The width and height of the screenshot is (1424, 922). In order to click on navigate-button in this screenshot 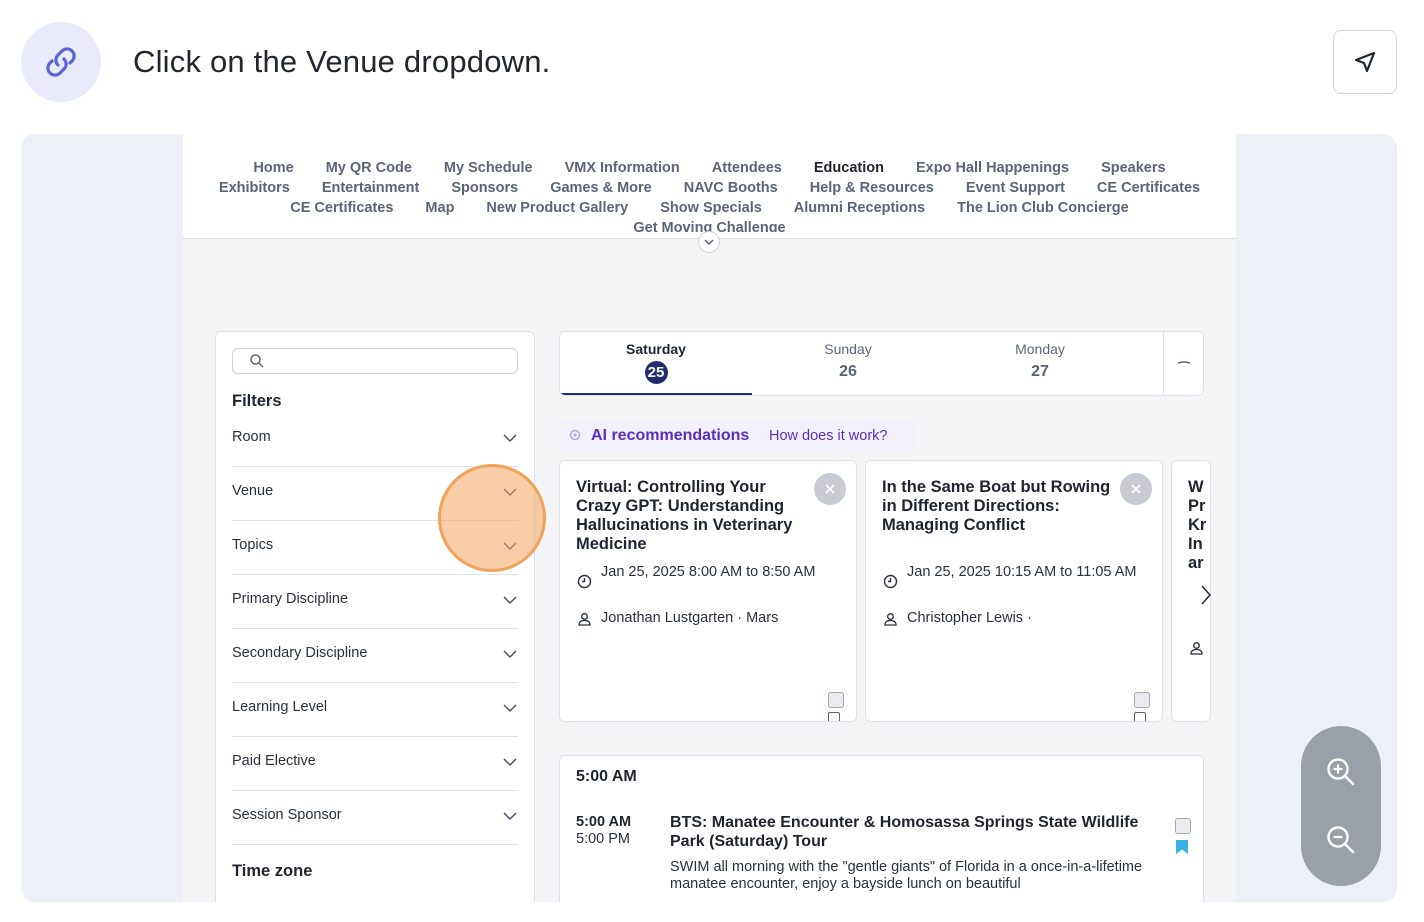, I will do `click(1365, 62)`.